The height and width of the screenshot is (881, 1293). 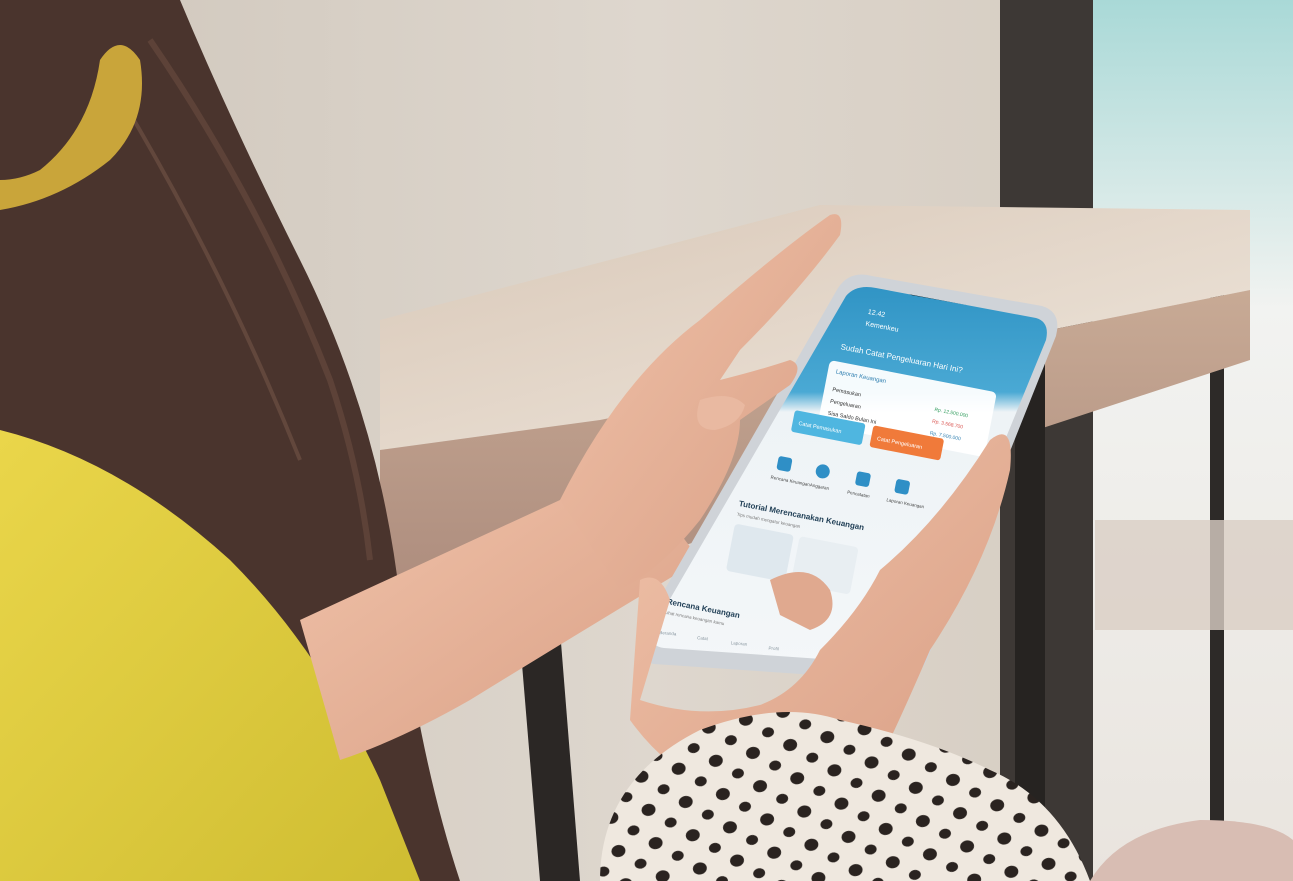 What do you see at coordinates (773, 649) in the screenshot?
I see `tab-profil: Profil` at bounding box center [773, 649].